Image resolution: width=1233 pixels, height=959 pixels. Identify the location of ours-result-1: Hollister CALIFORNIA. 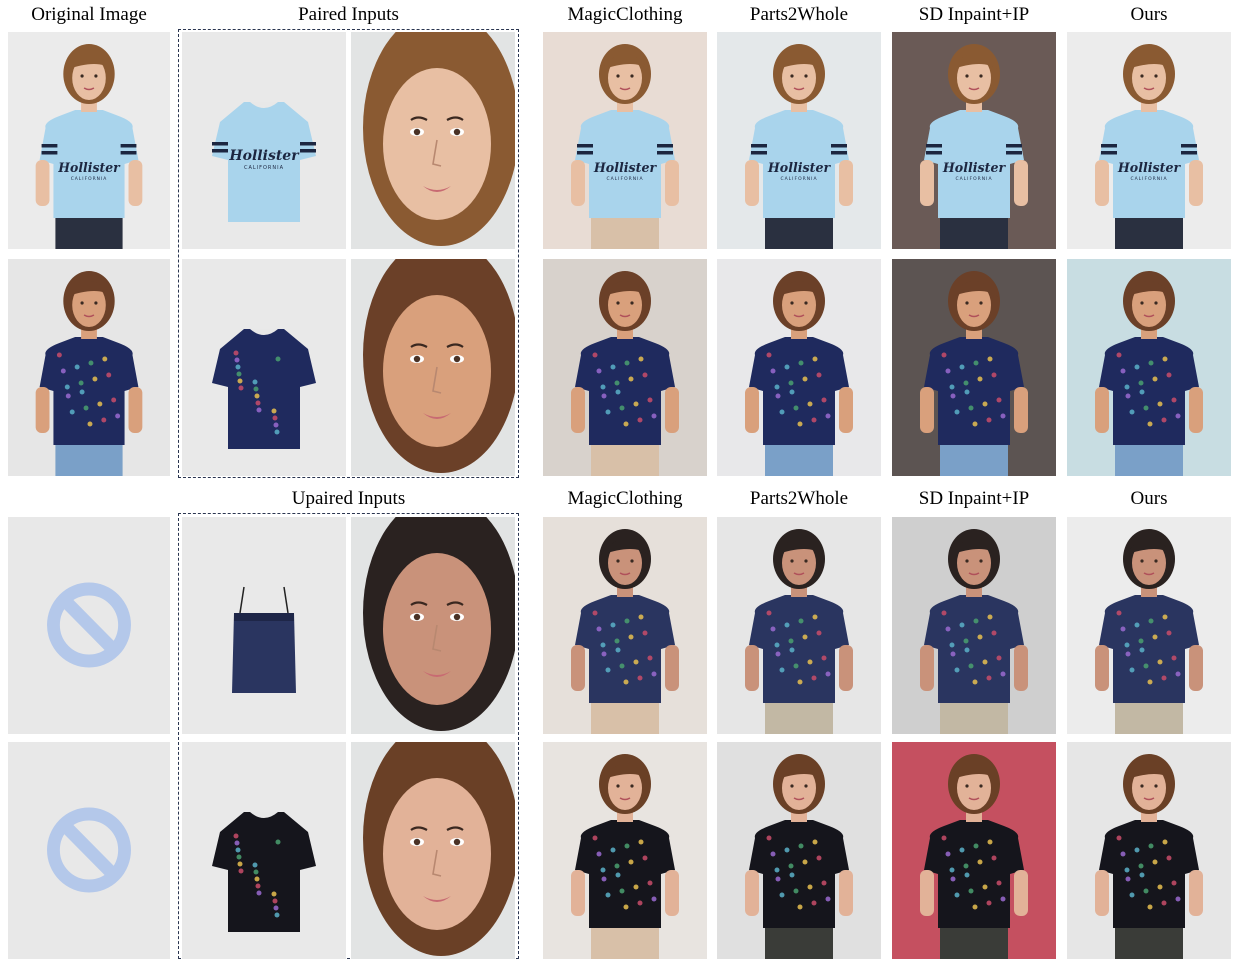
(1149, 140).